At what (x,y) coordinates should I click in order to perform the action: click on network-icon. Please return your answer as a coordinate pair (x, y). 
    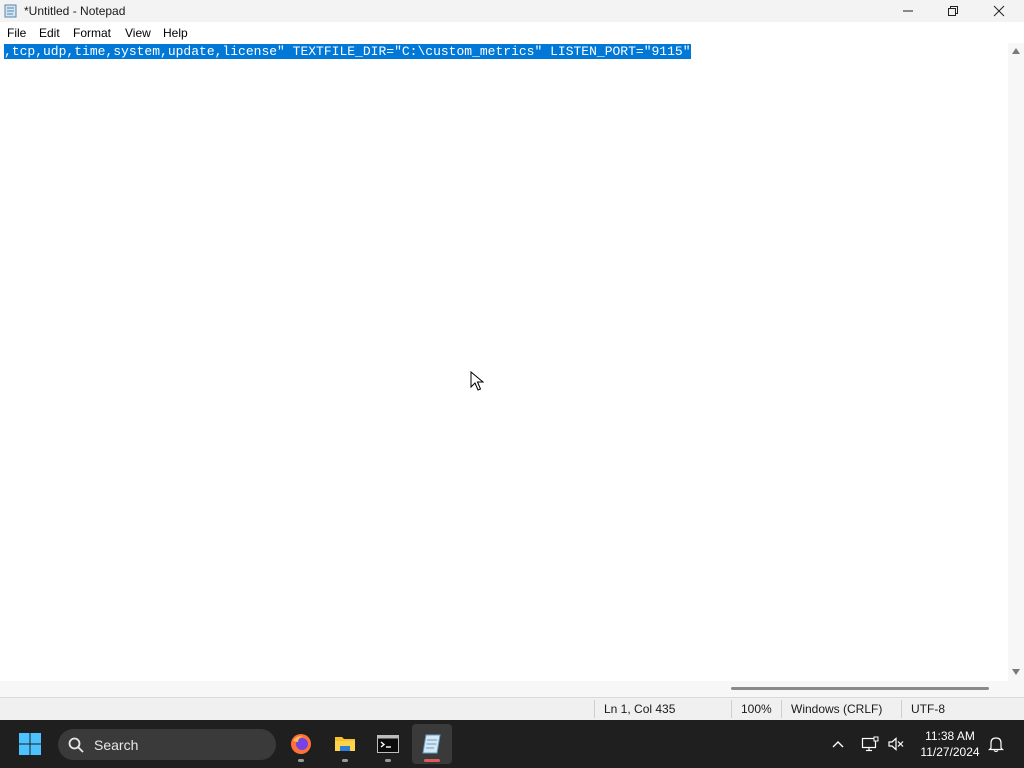
    Looking at the image, I should click on (870, 744).